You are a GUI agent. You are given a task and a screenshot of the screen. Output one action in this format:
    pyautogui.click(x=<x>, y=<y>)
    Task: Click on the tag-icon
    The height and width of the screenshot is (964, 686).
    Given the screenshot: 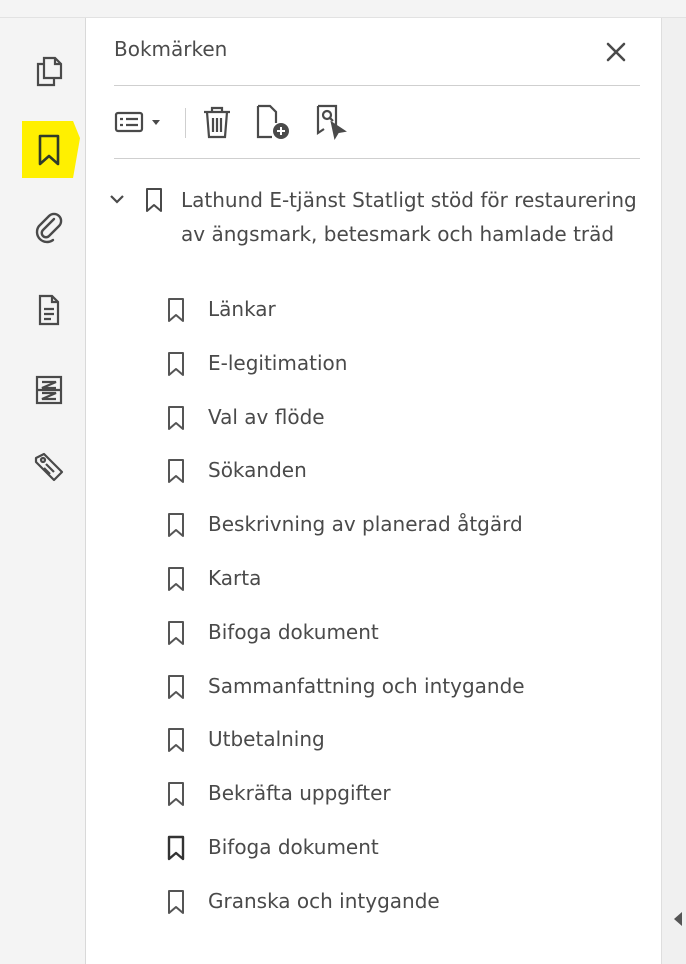 What is the action you would take?
    pyautogui.click(x=49, y=467)
    